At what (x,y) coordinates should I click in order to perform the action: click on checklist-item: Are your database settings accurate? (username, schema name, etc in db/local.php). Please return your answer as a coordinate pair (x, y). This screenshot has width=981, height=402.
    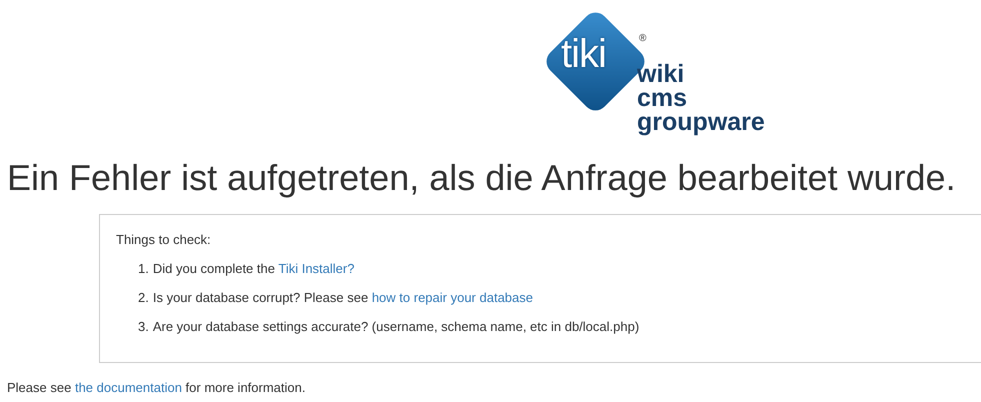
    Looking at the image, I should click on (396, 327).